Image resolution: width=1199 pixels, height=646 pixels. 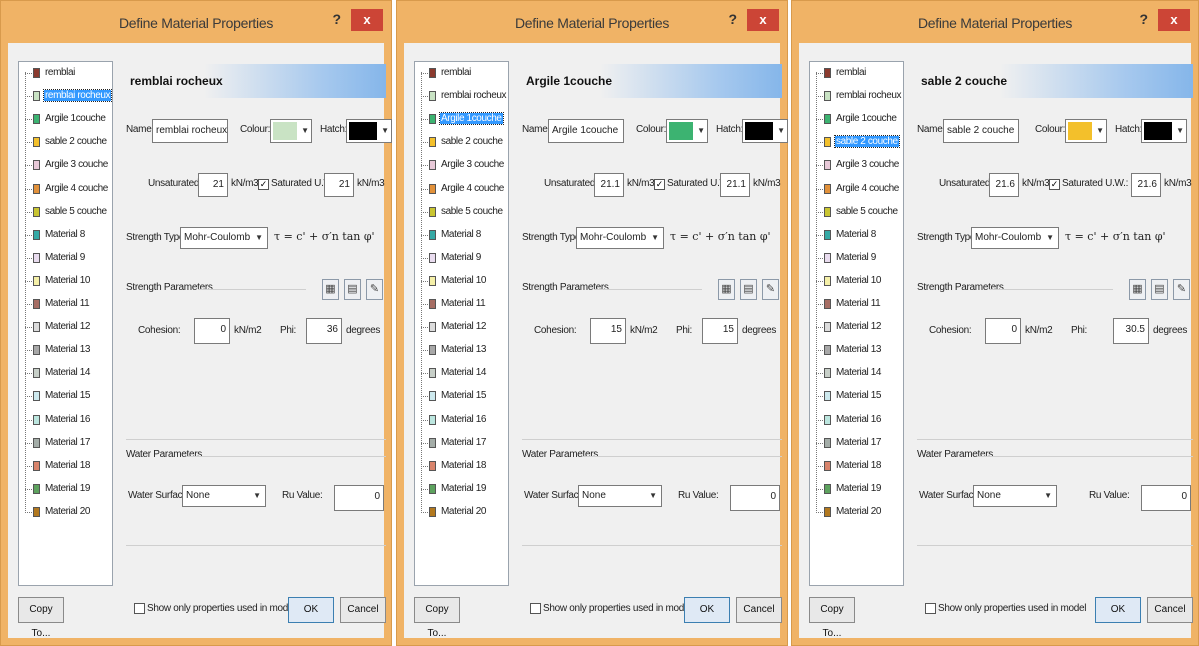 I want to click on cohesion-unit: kN/m2, so click(x=1039, y=330).